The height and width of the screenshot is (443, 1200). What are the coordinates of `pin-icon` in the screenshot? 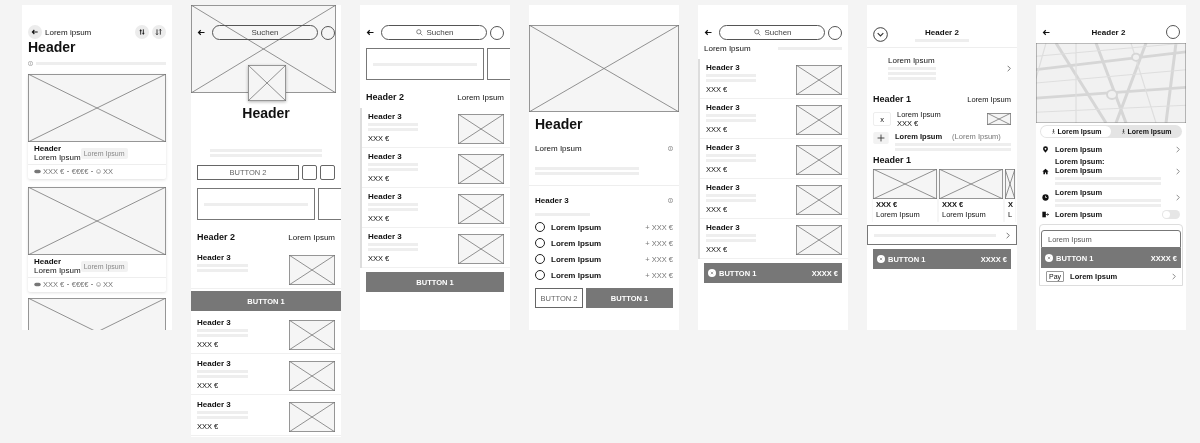 It's located at (1045, 149).